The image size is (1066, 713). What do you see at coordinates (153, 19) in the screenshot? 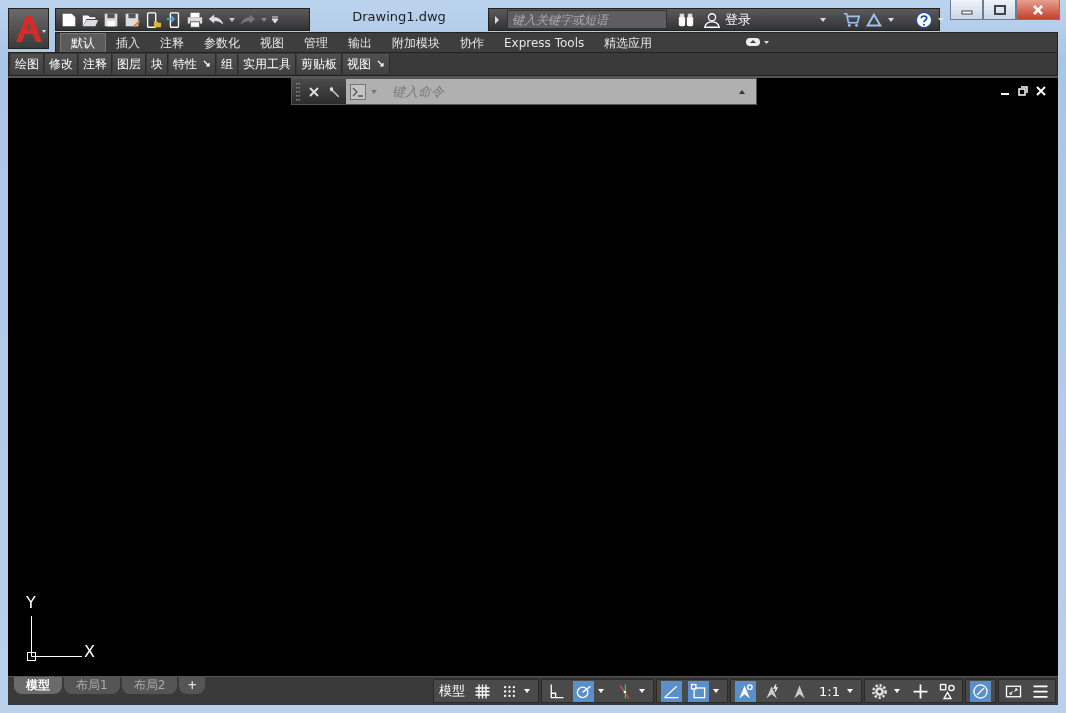
I see `phone-folder-icon` at bounding box center [153, 19].